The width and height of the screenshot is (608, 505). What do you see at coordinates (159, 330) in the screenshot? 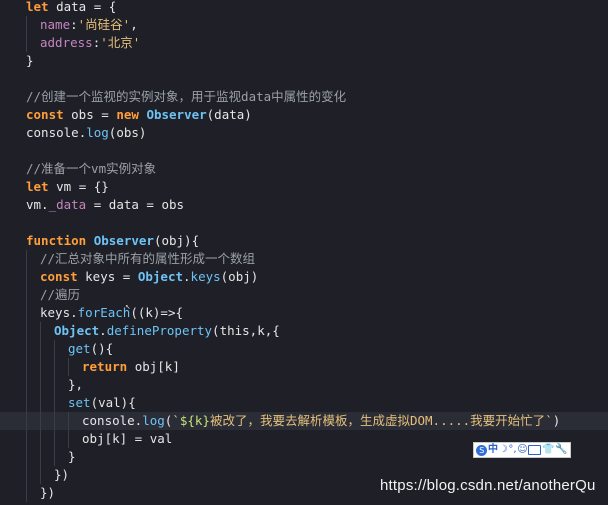
I see `code-token: defineProperty` at bounding box center [159, 330].